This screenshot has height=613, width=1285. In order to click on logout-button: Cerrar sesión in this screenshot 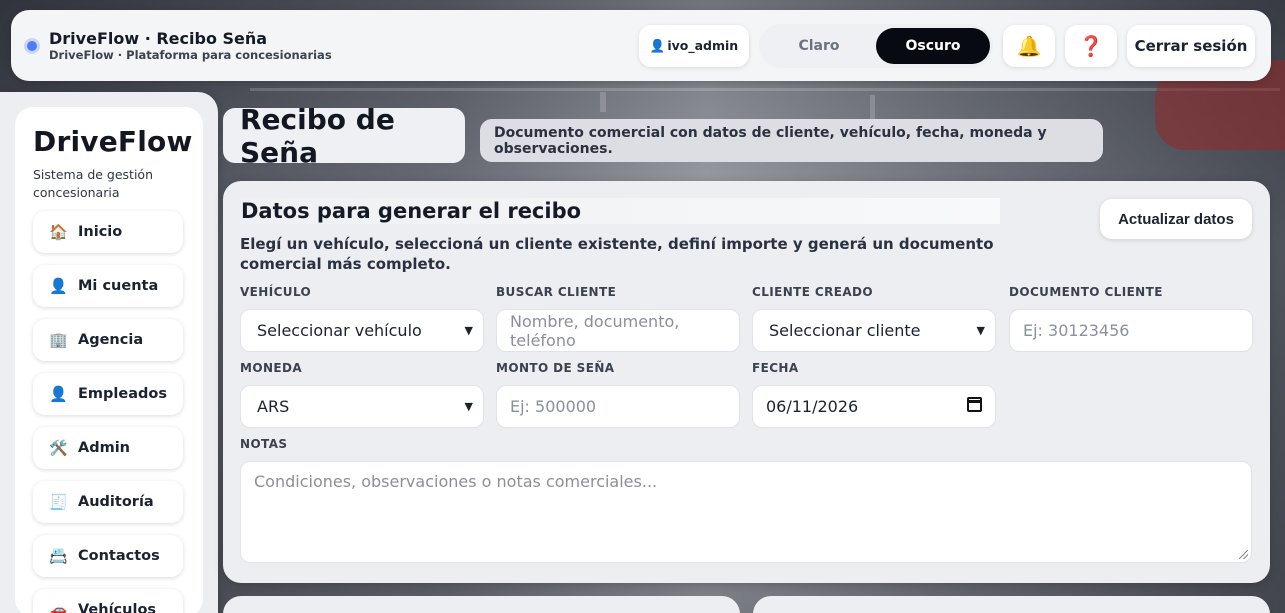, I will do `click(1191, 45)`.